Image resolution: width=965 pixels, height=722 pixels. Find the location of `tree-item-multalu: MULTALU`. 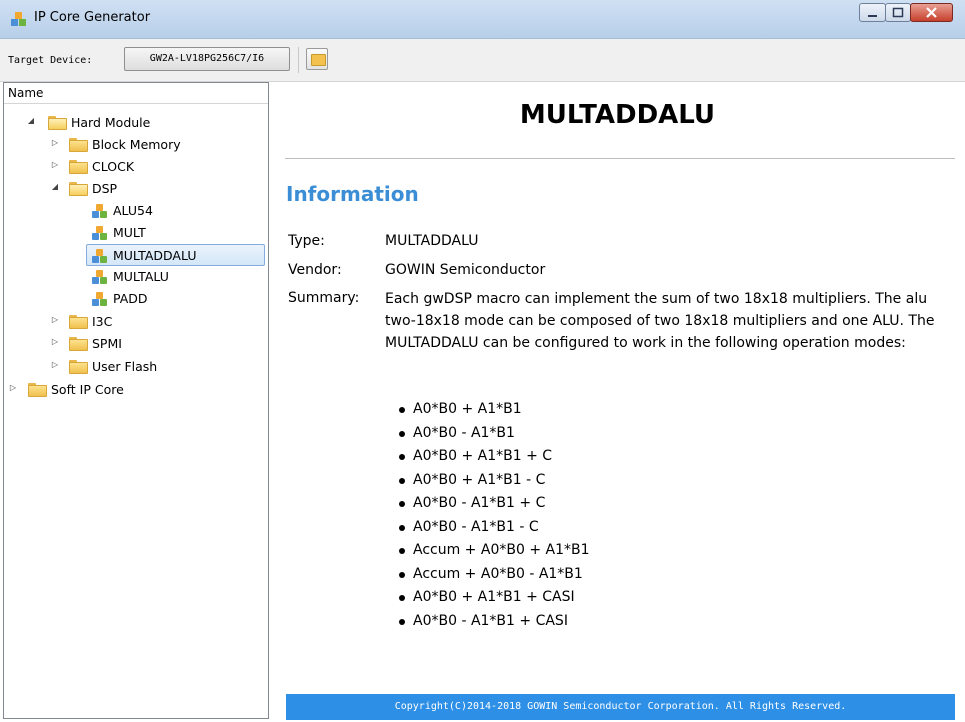

tree-item-multalu: MULTALU is located at coordinates (136, 277).